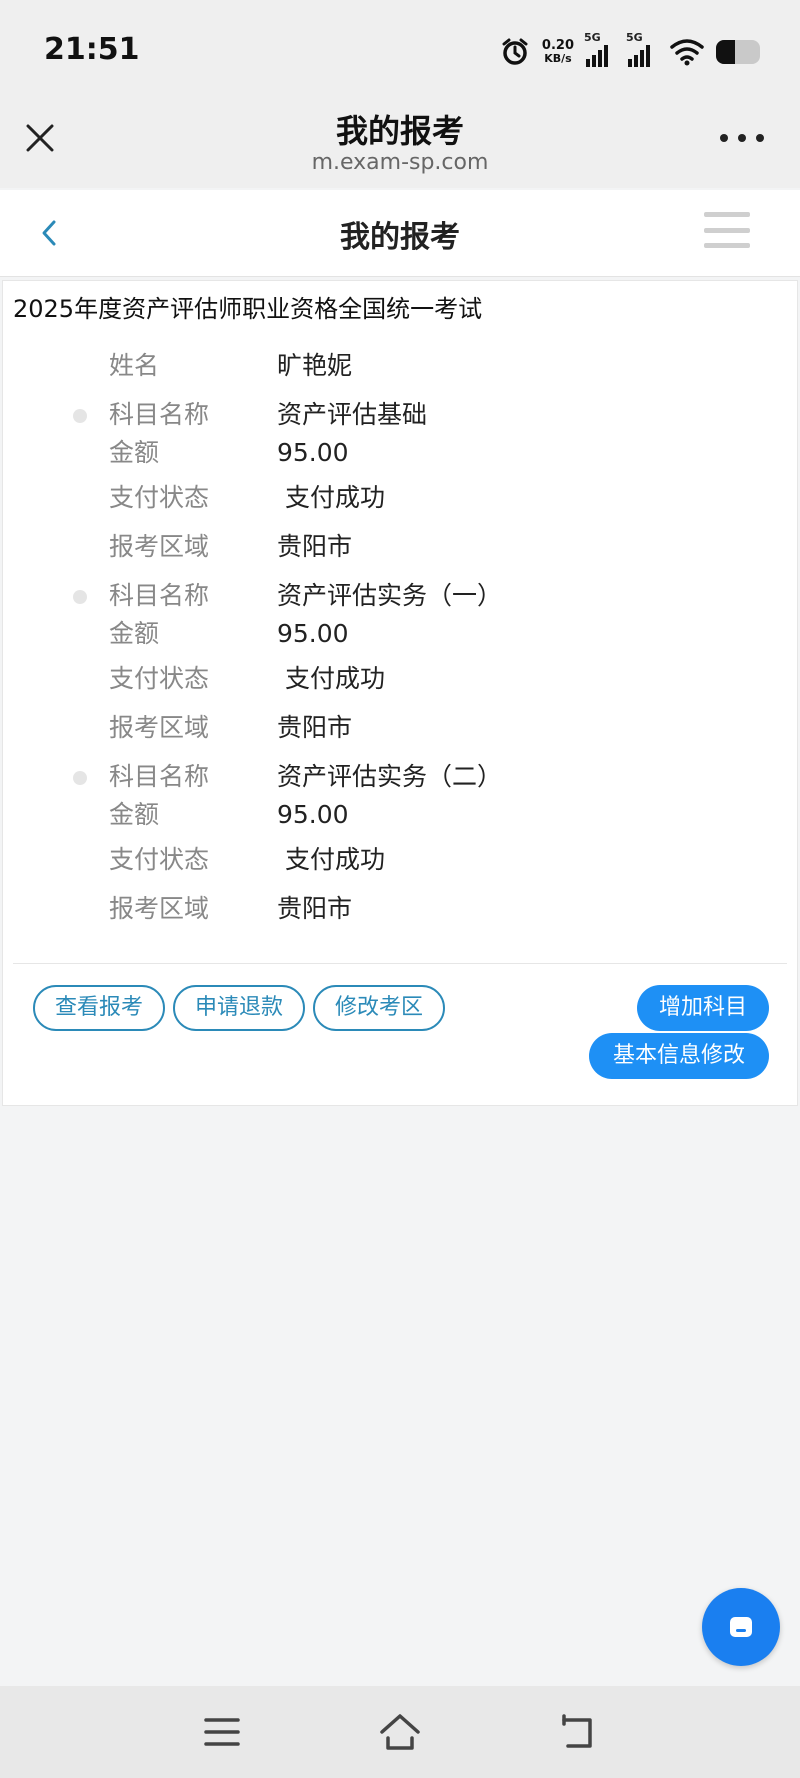 This screenshot has height=1778, width=800. I want to click on name-row: 姓名 旷艳妮, so click(400, 365).